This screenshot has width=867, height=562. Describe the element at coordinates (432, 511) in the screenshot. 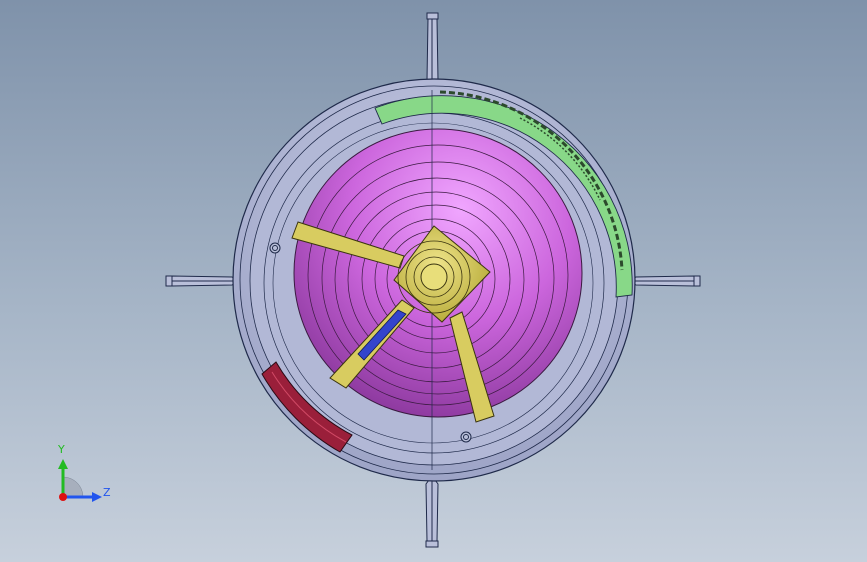

I see `fin-bottom` at that location.